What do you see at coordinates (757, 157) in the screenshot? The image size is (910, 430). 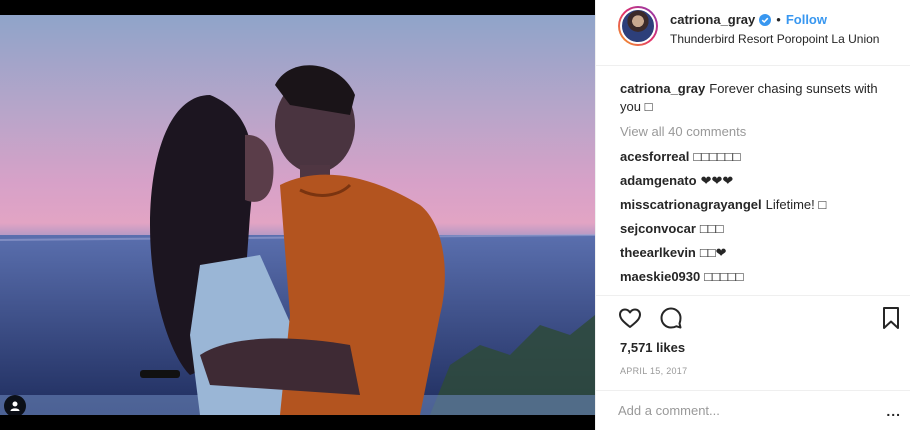 I see `comment-item: acesforreal □□□□□□` at bounding box center [757, 157].